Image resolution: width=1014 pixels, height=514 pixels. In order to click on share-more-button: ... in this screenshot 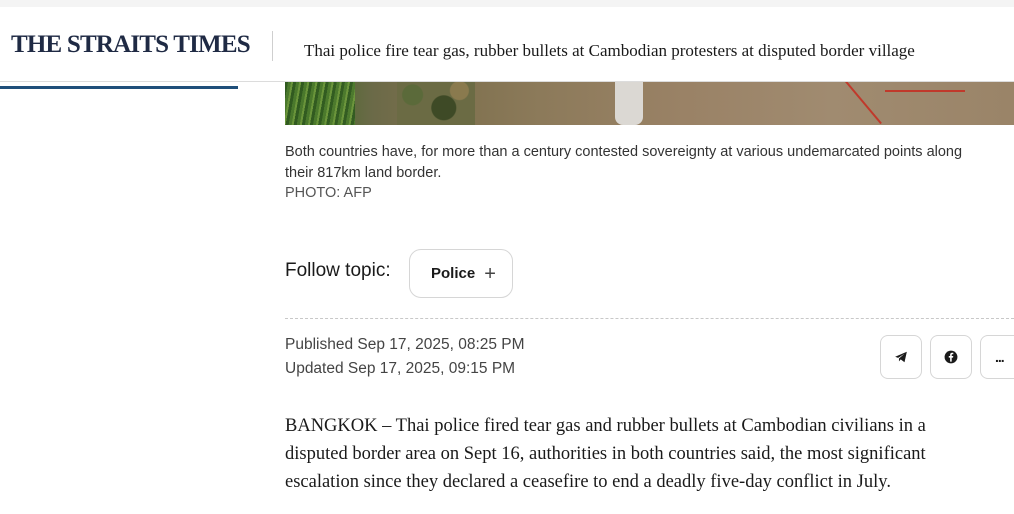, I will do `click(997, 357)`.